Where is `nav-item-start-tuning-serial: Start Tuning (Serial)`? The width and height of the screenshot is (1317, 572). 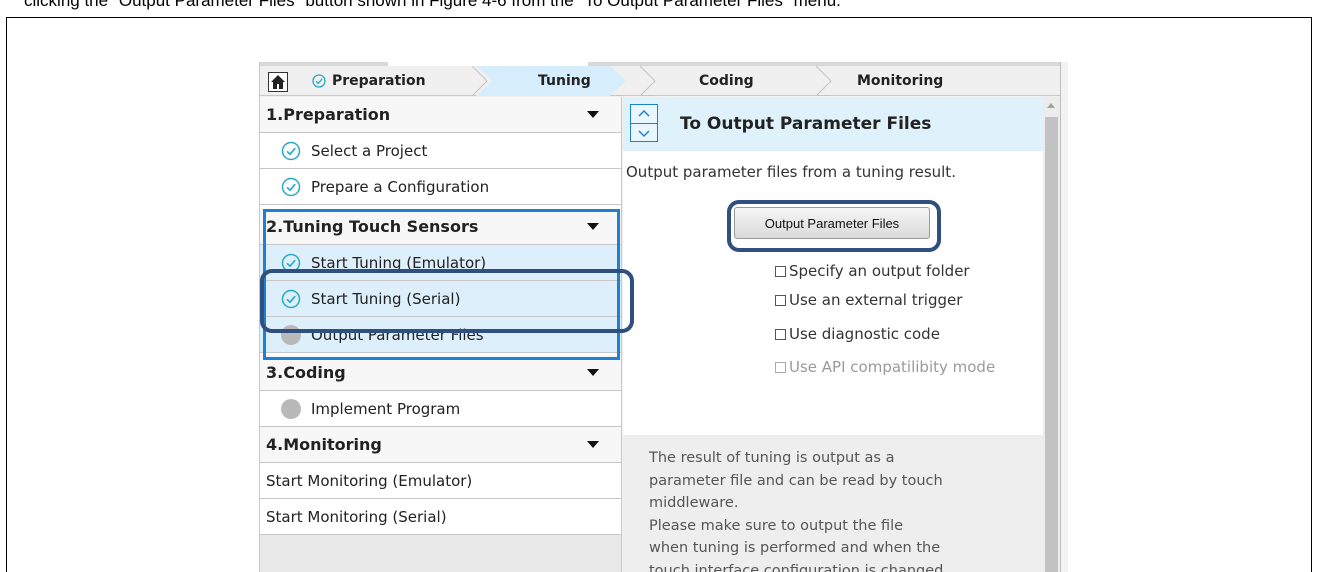
nav-item-start-tuning-serial: Start Tuning (Serial) is located at coordinates (440, 299).